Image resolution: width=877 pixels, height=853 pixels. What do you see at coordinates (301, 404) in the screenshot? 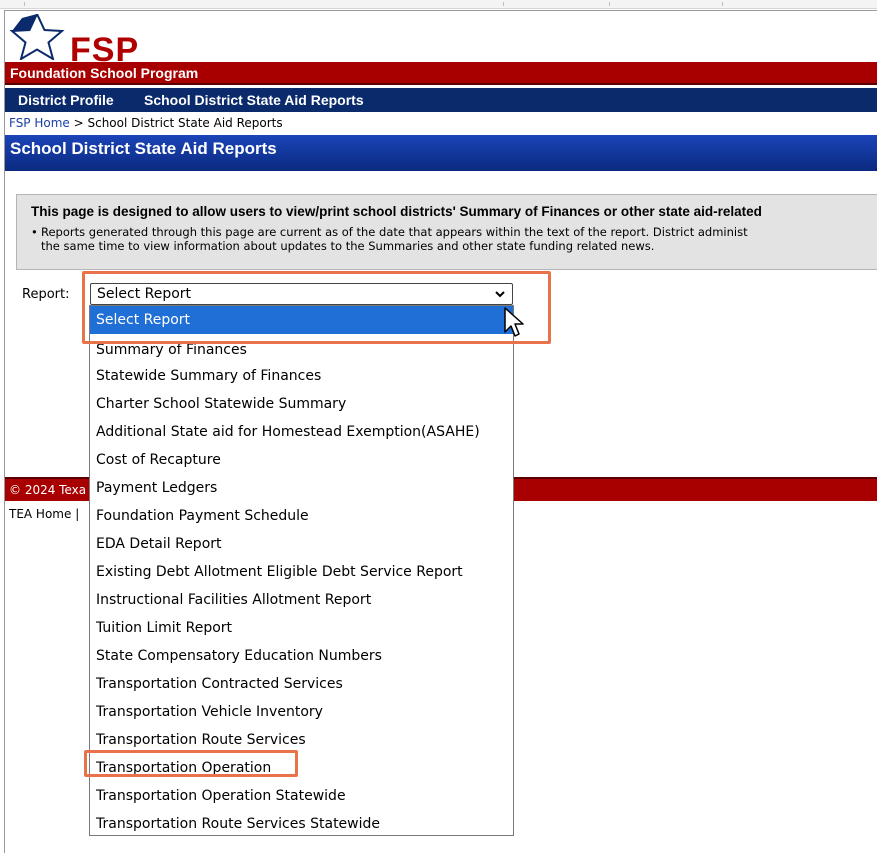
I see `report-option: Charter School Statewide Summary` at bounding box center [301, 404].